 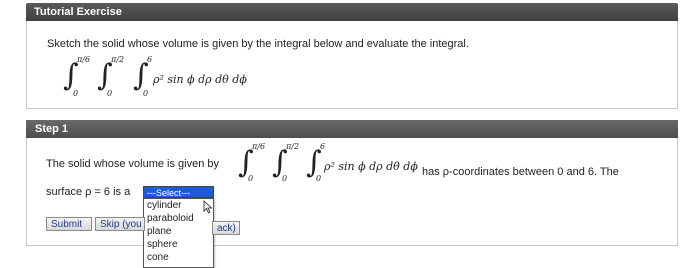 I want to click on inner-lower-limit: 0, so click(x=146, y=93).